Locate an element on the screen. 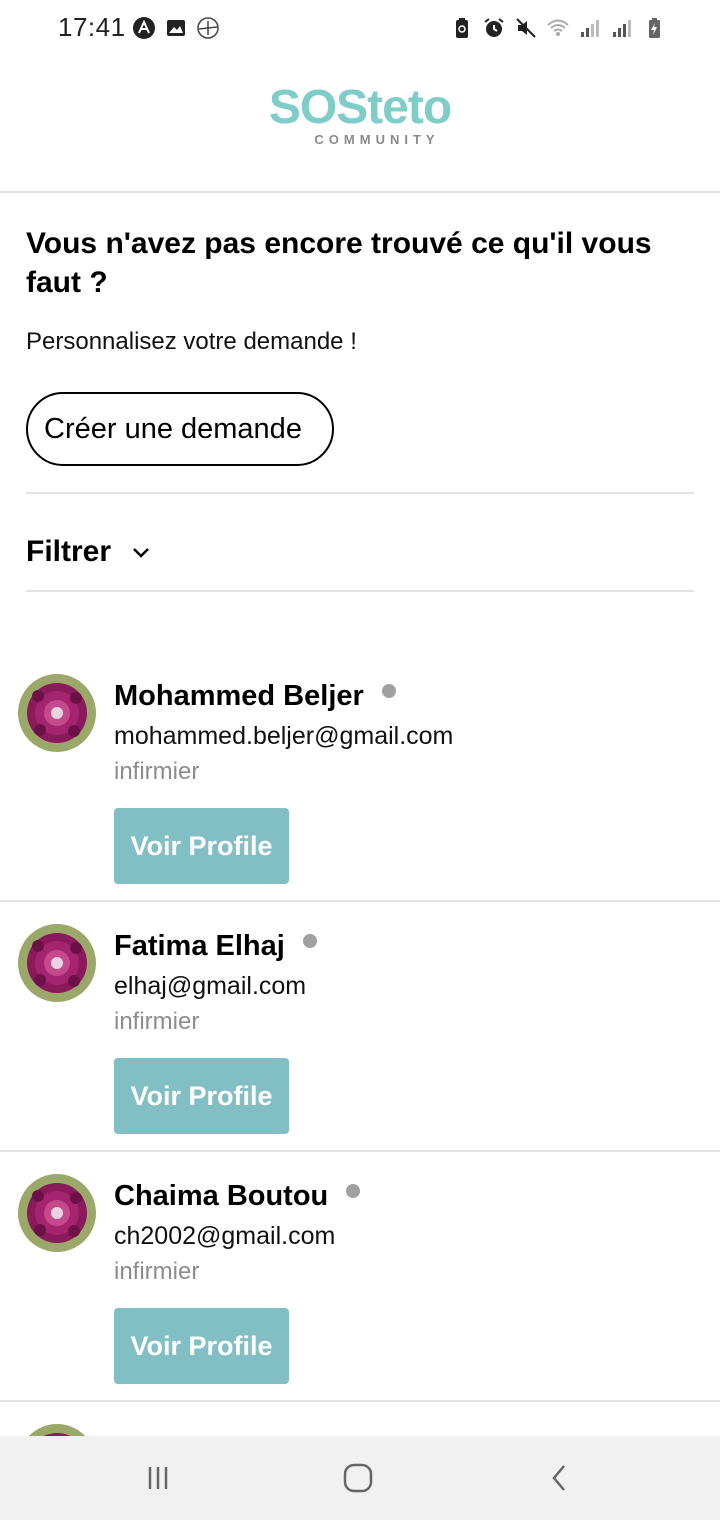 The image size is (720, 1520). alarm-icon is located at coordinates (494, 27).